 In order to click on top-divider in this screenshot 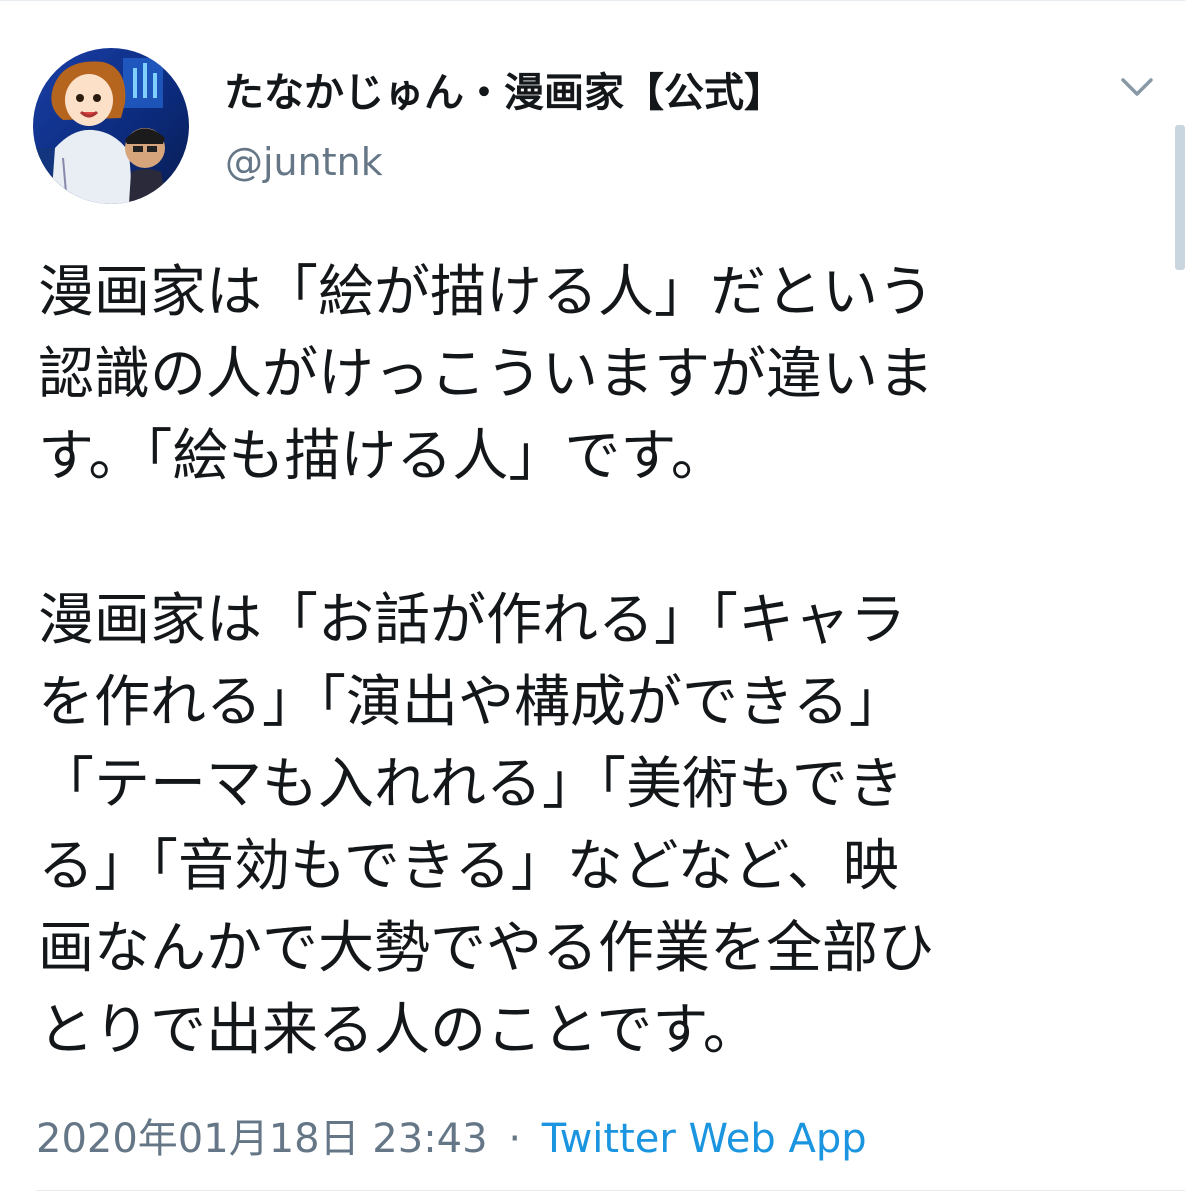, I will do `click(592, 4)`.